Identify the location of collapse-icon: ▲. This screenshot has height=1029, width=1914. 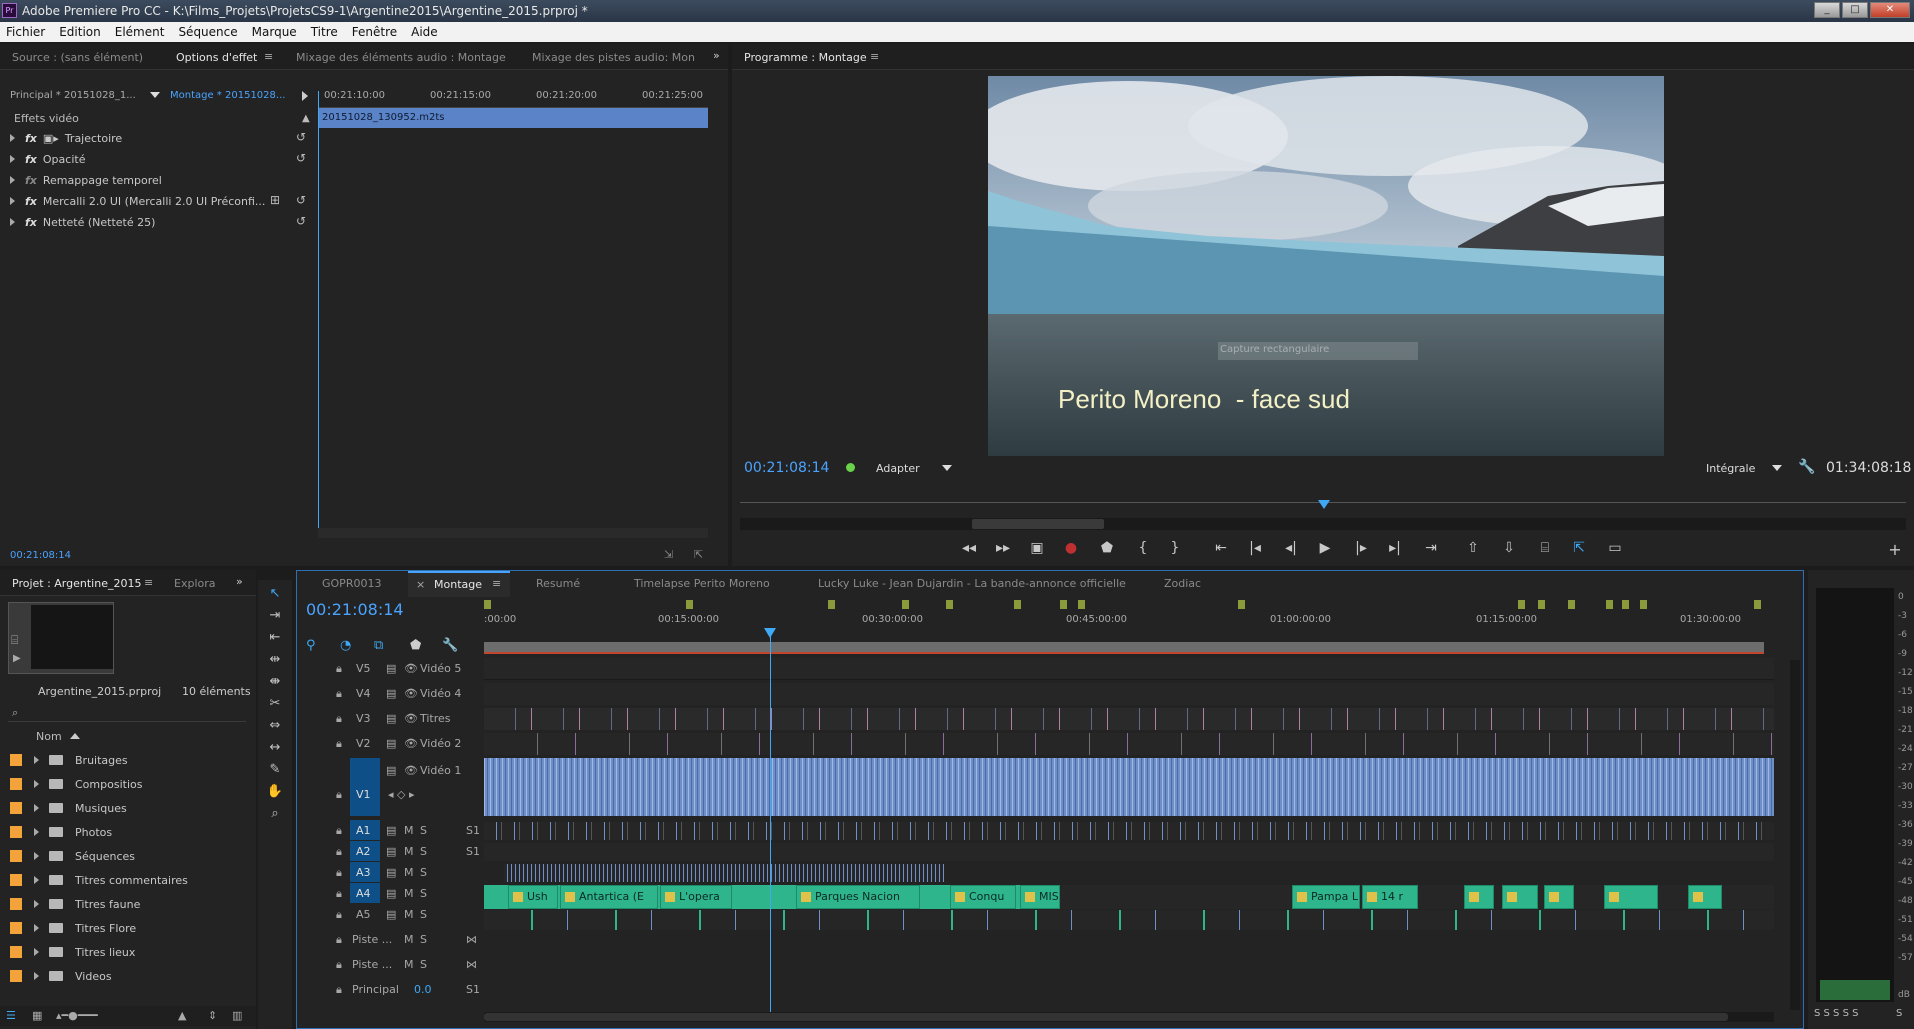
(306, 118).